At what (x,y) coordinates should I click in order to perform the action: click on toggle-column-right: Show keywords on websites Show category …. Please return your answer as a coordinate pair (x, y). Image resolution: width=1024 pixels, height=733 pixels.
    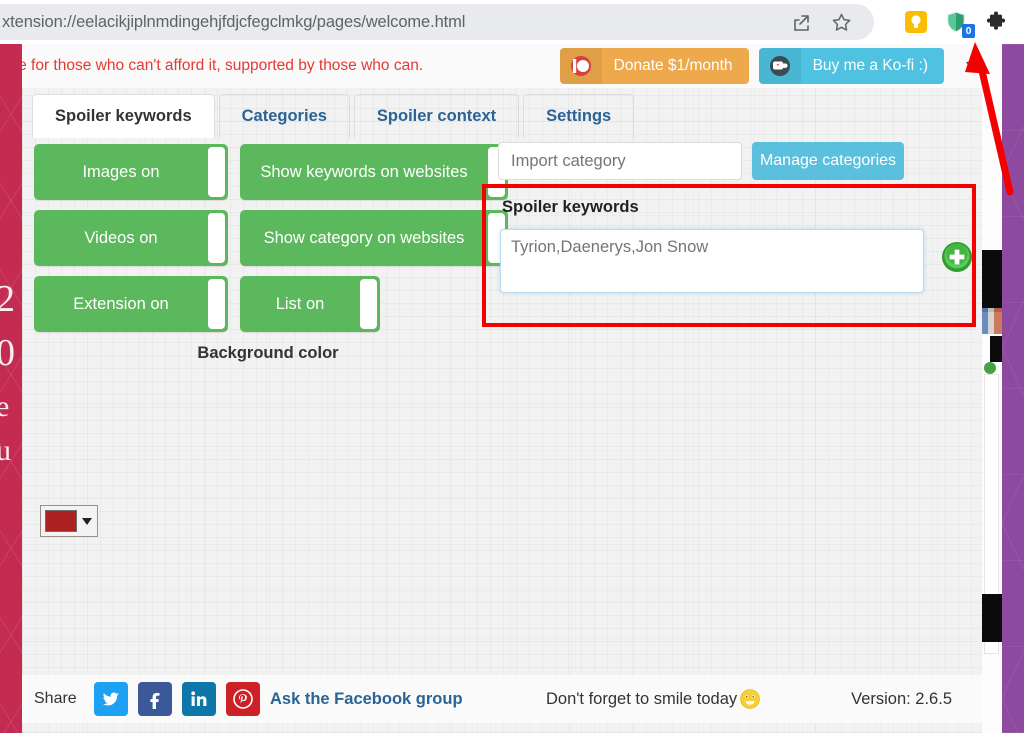
    Looking at the image, I should click on (374, 238).